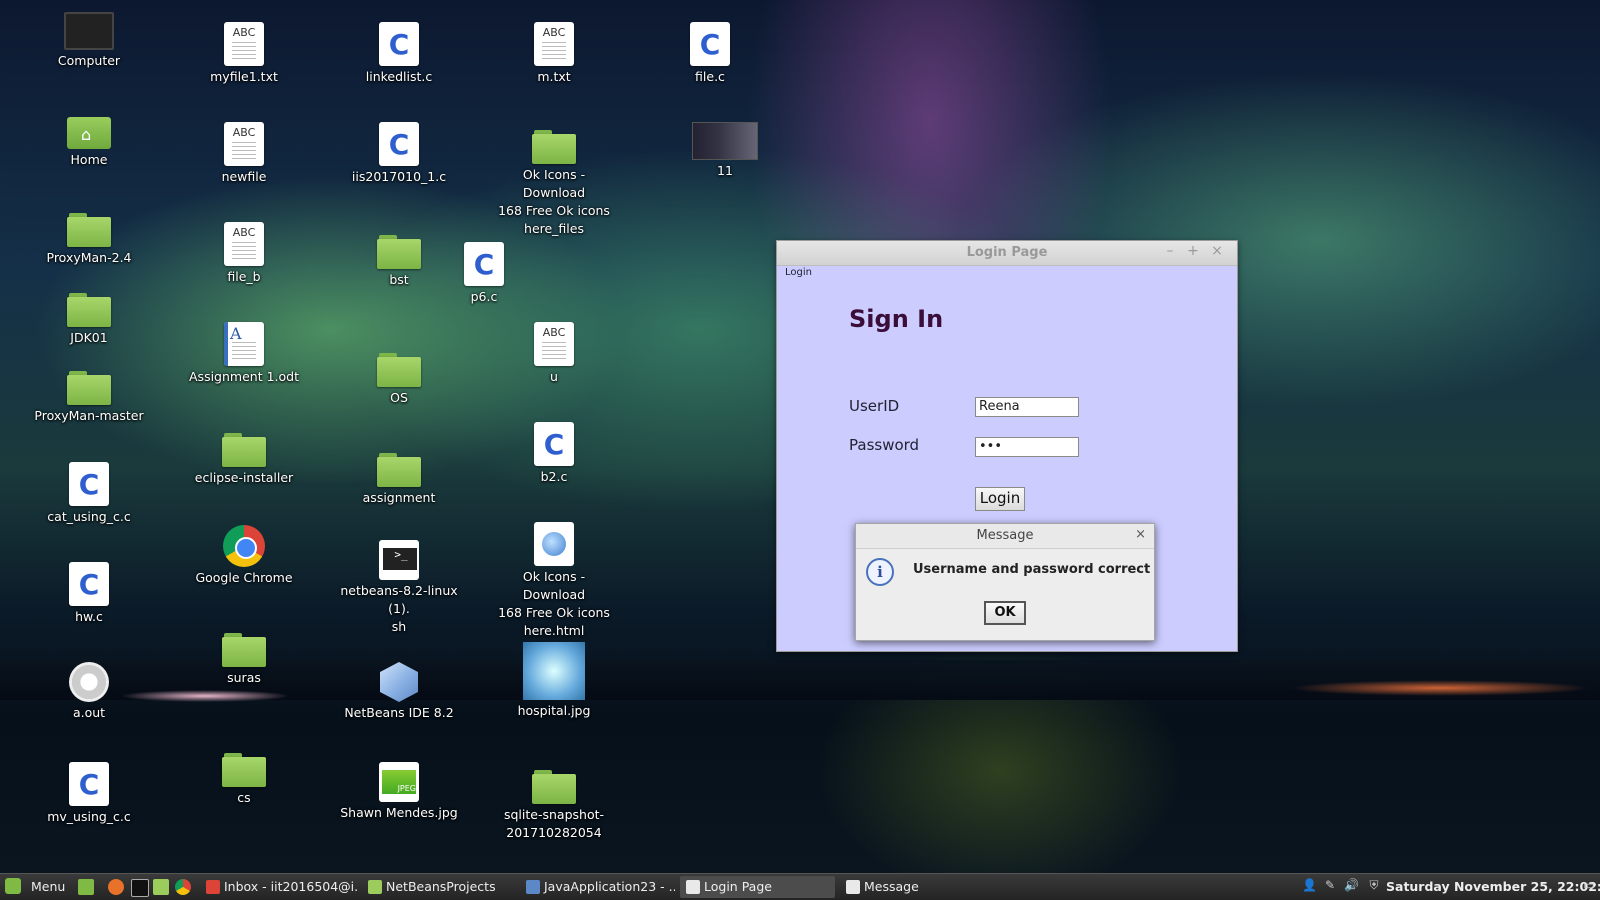  I want to click on minimize-button: –, so click(1170, 251).